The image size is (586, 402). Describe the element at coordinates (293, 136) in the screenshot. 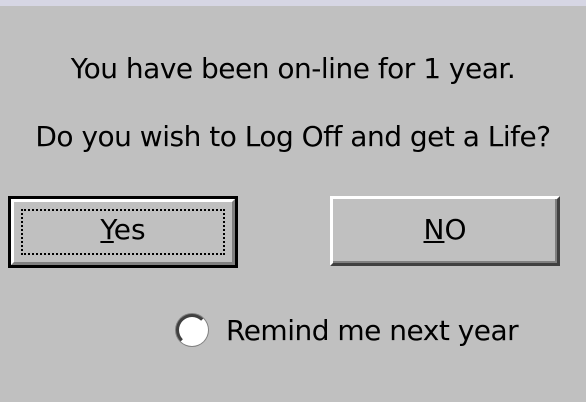

I see `message-line-2: Do you wish to Log Off and get a Life?` at that location.